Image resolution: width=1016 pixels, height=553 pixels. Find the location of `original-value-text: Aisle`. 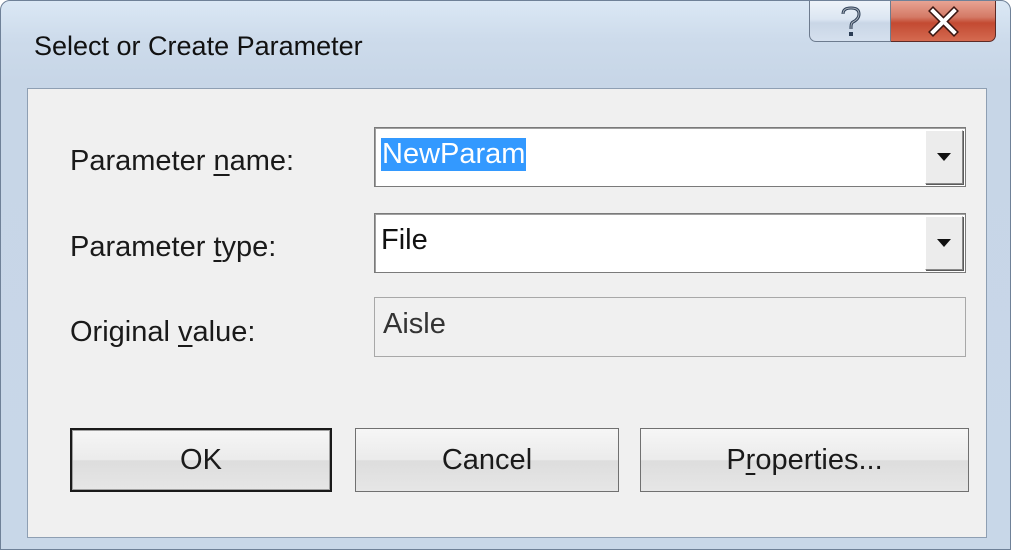

original-value-text: Aisle is located at coordinates (414, 324).